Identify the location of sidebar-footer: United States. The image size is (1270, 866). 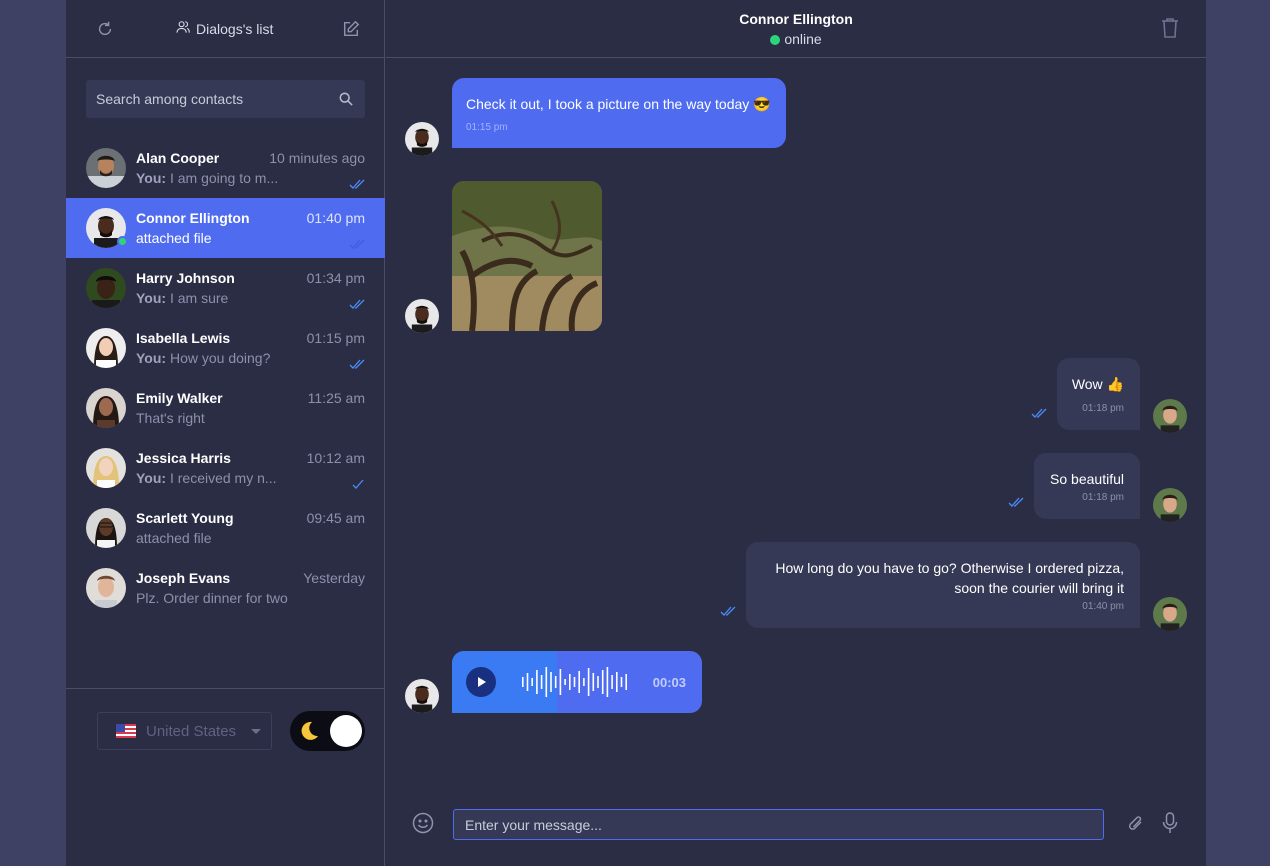
(225, 777).